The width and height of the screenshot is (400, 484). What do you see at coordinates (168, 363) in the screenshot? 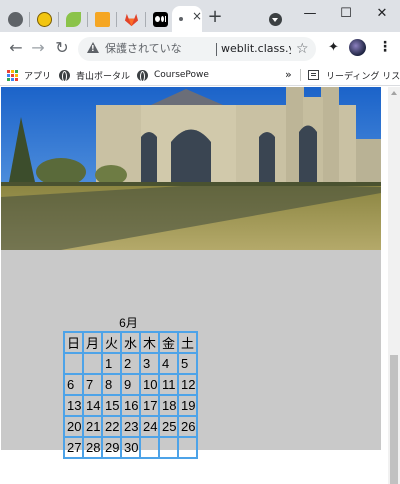
I see `day-cell: 4` at bounding box center [168, 363].